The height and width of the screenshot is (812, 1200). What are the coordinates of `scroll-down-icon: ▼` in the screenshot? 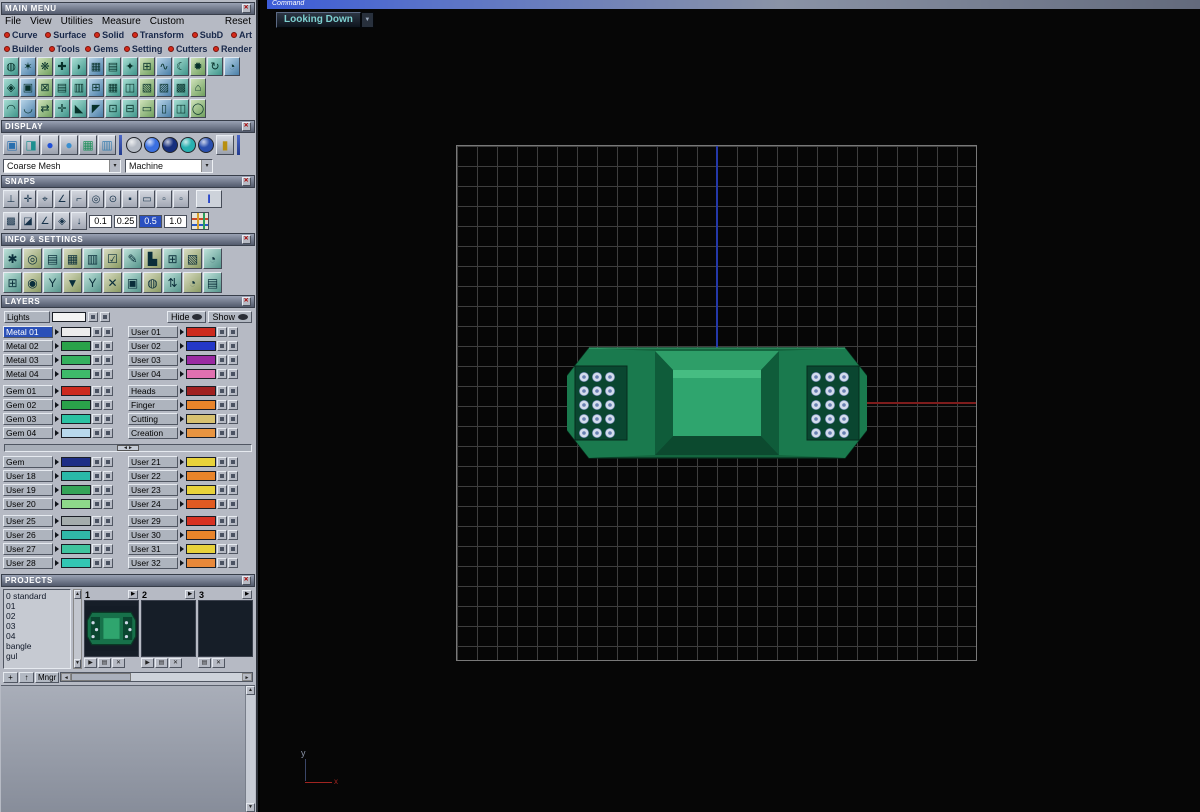 It's located at (77, 663).